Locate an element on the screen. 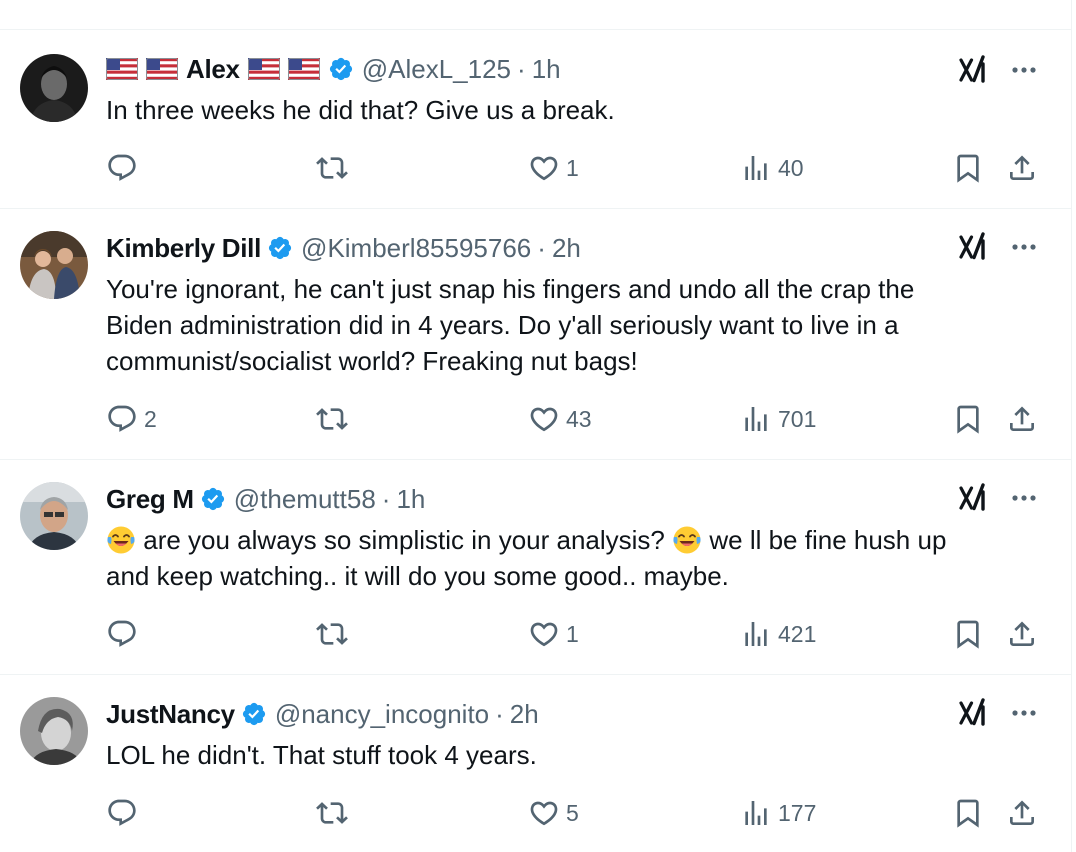  tweet-header: JustNancy @nancy_incognito · 2h is located at coordinates (322, 714).